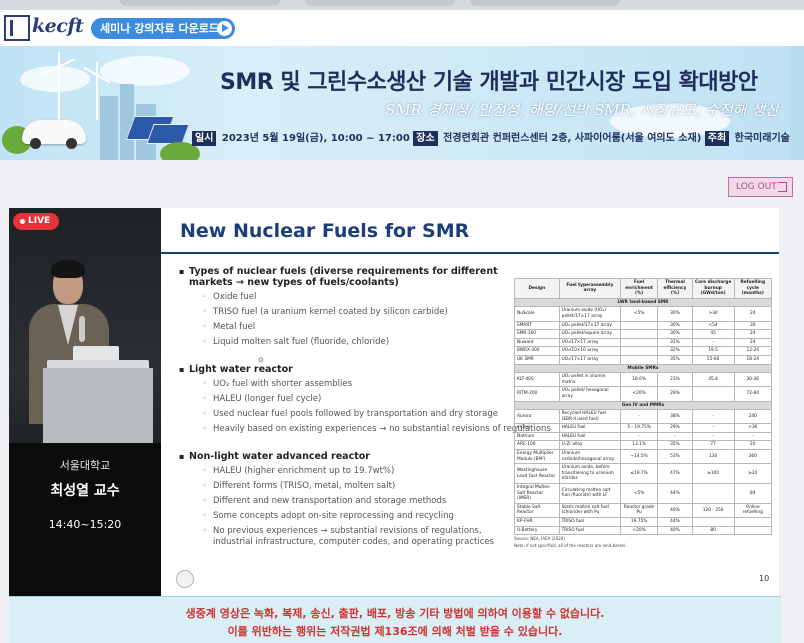 The width and height of the screenshot is (804, 643). Describe the element at coordinates (582, 110) in the screenshot. I see `banner-subtitle: SMR 경제성/ 안전성, 해양/선박 SMR, 시장규모, 수전해 생산` at that location.